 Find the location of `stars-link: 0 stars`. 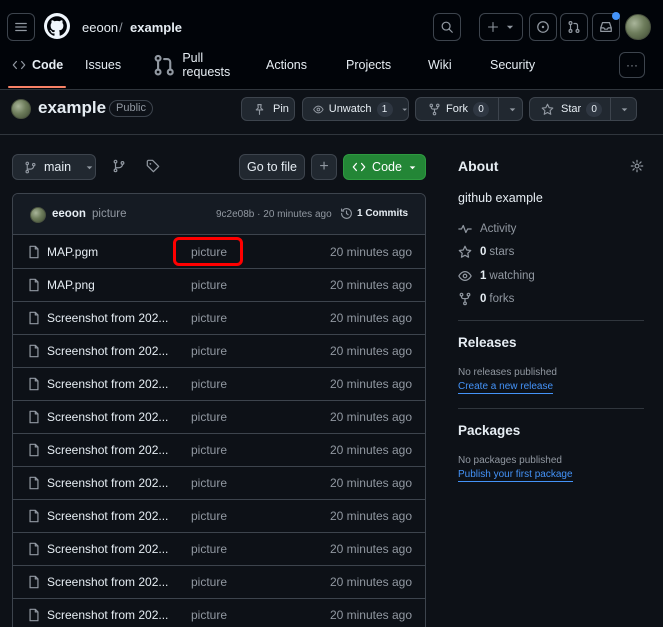

stars-link: 0 stars is located at coordinates (486, 252).